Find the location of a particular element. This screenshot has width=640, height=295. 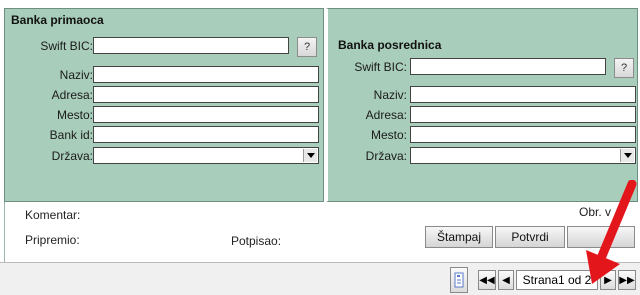

report-navigation-bar: ◀◀ ◀ Strana1 od 2 ▶ ▶▶ is located at coordinates (320, 278).